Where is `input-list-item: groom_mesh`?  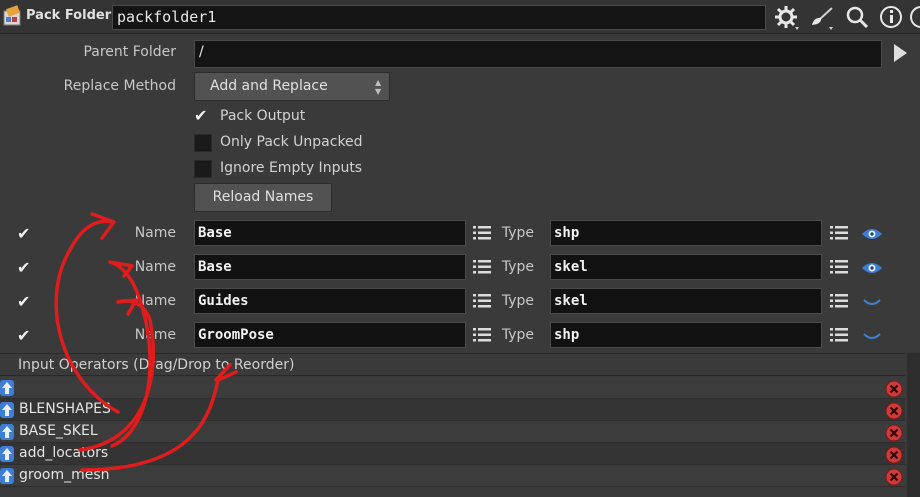 input-list-item: groom_mesh is located at coordinates (452, 476).